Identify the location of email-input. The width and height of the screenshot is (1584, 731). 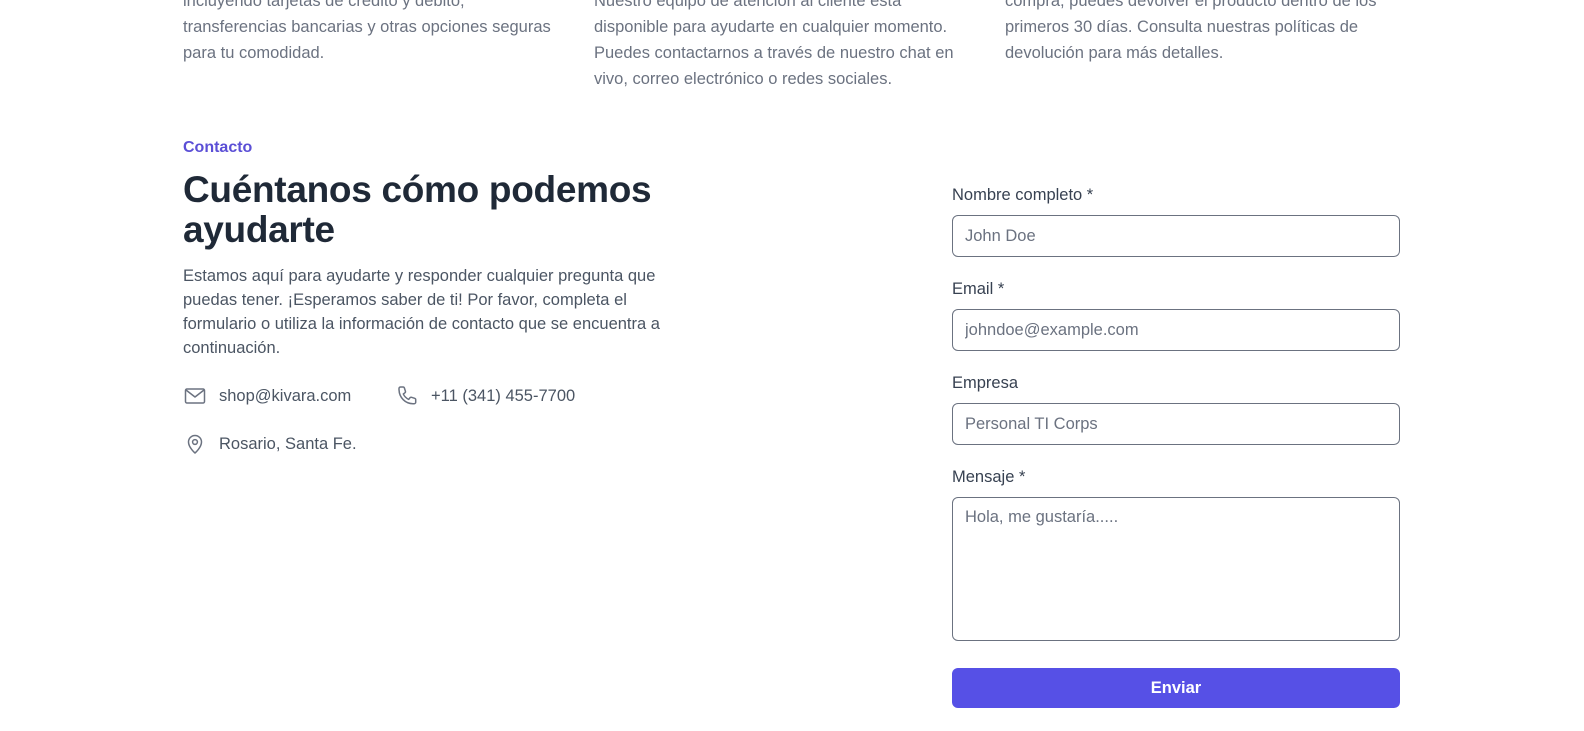
(1176, 330).